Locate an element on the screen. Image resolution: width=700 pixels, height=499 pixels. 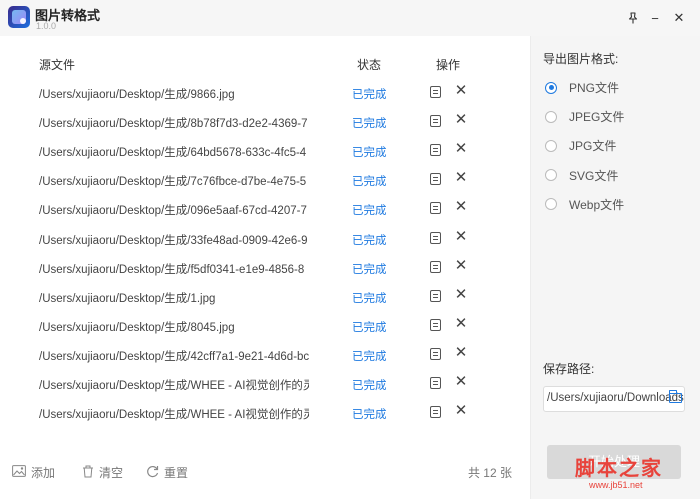
add-button: 添加 is located at coordinates (33, 472).